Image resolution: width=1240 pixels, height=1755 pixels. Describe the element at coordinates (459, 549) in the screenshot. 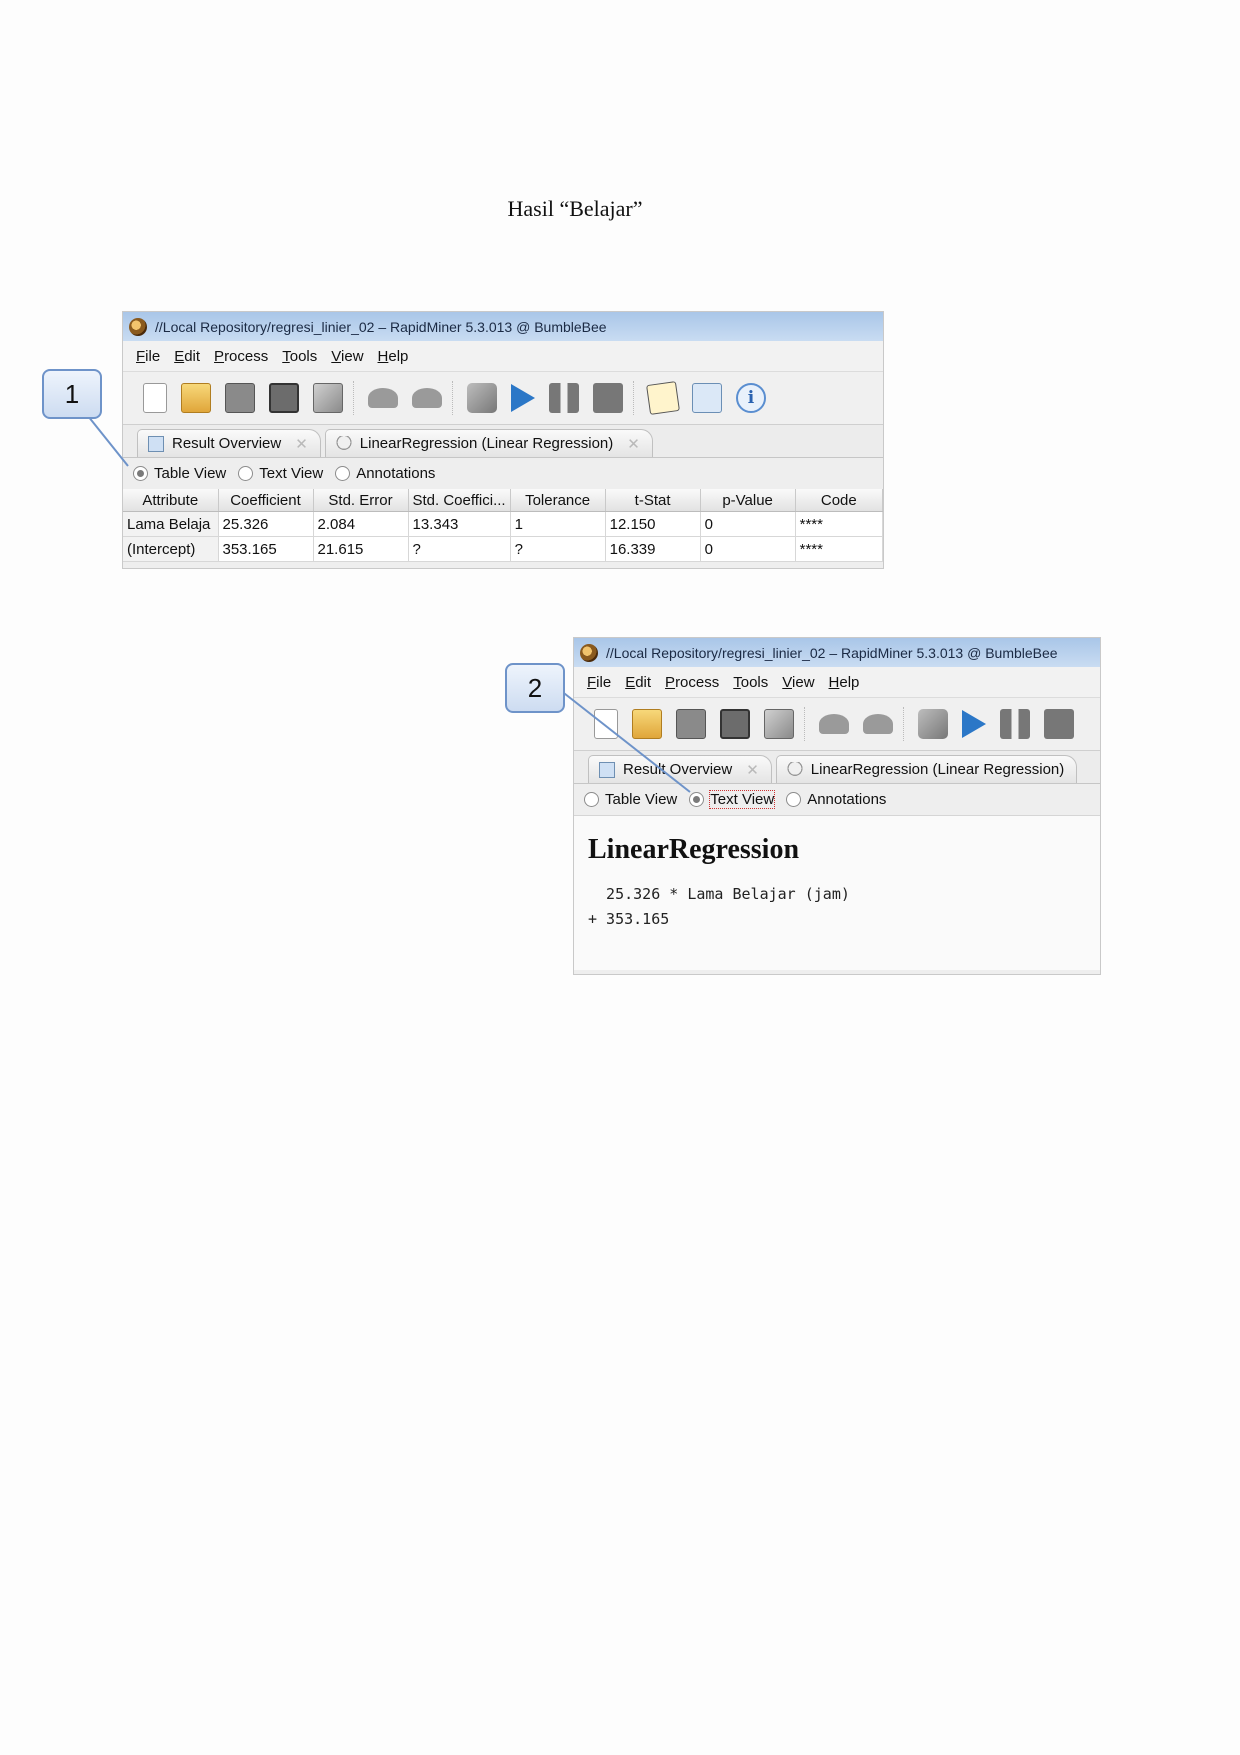

I see `table-cell: ?` at that location.